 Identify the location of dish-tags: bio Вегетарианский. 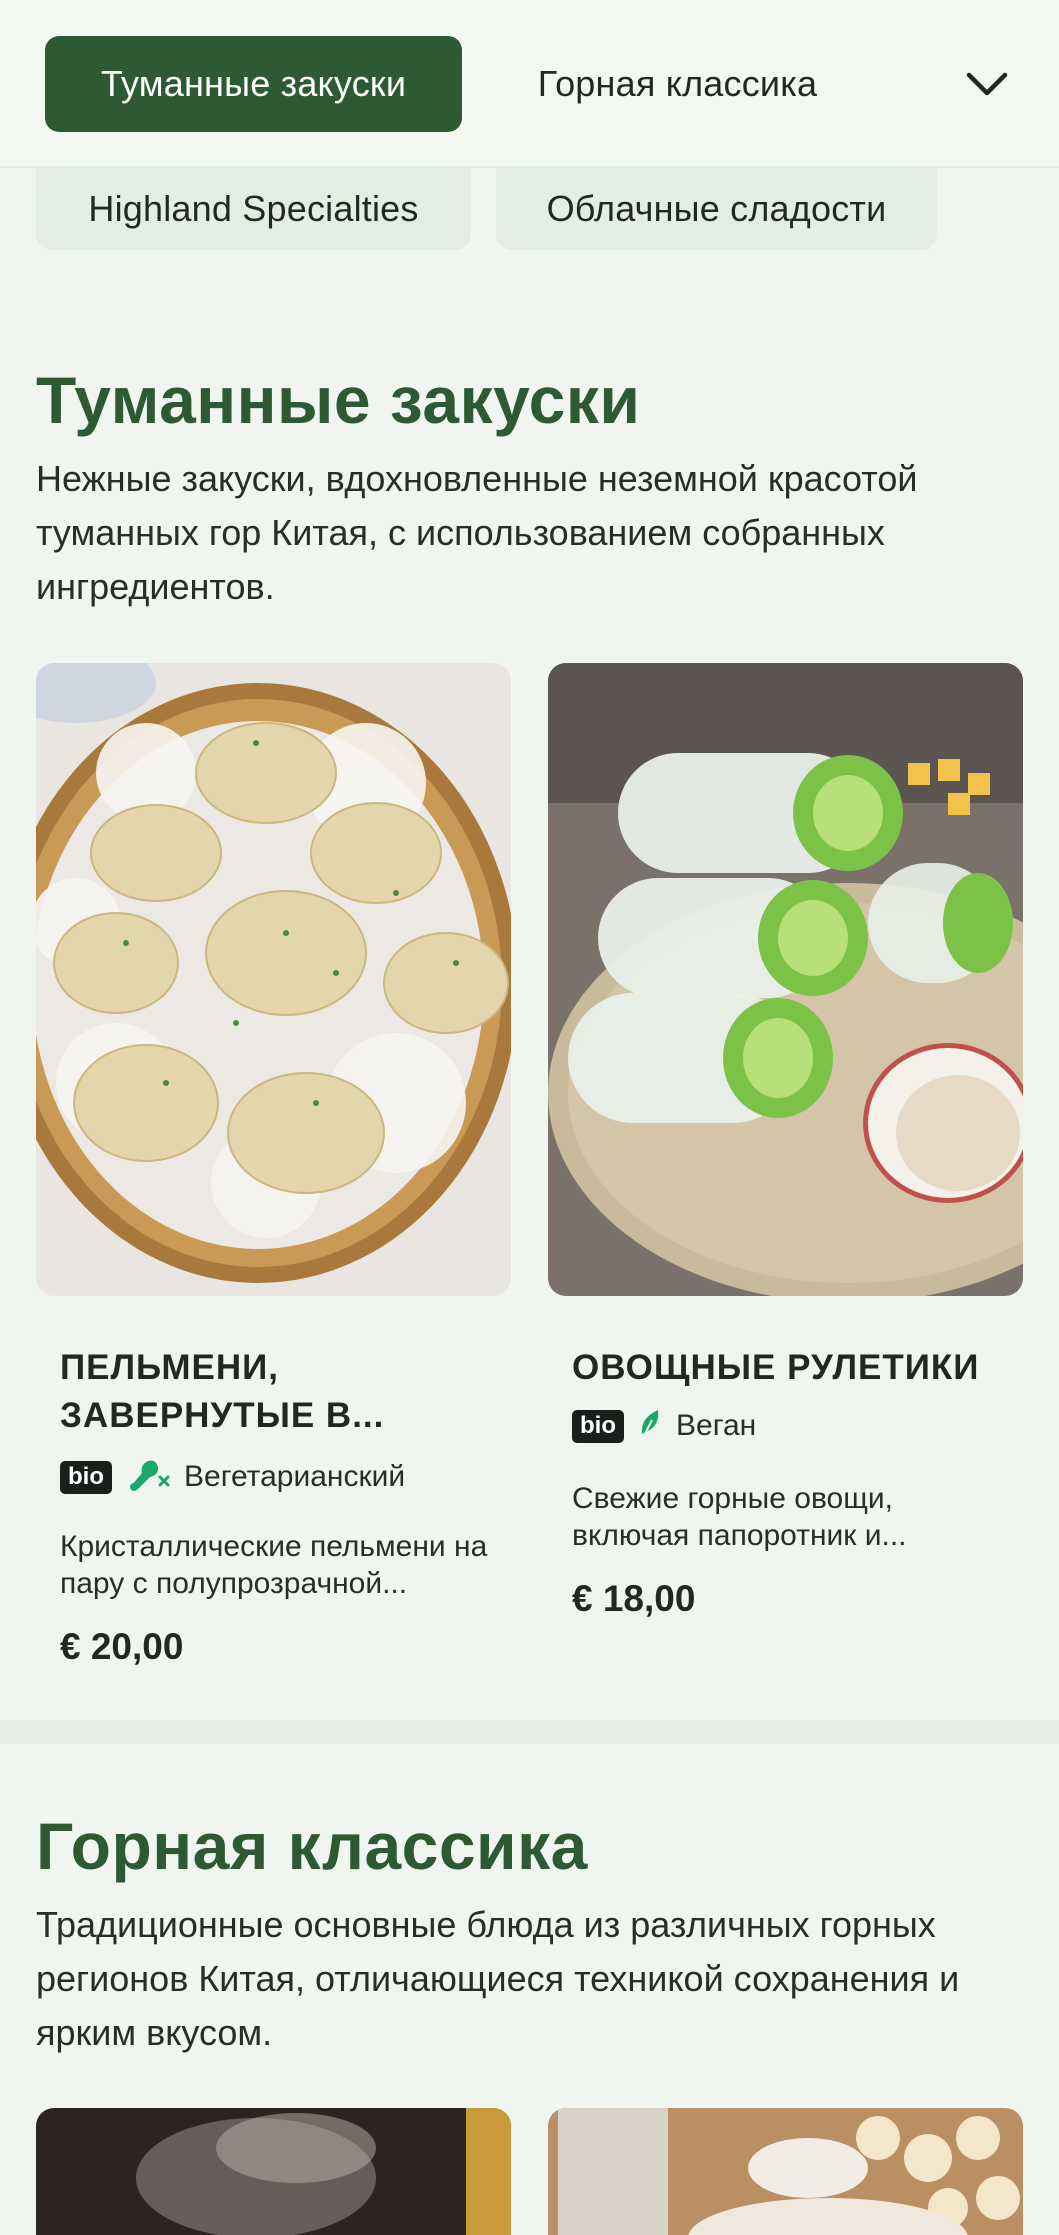
(232, 1477).